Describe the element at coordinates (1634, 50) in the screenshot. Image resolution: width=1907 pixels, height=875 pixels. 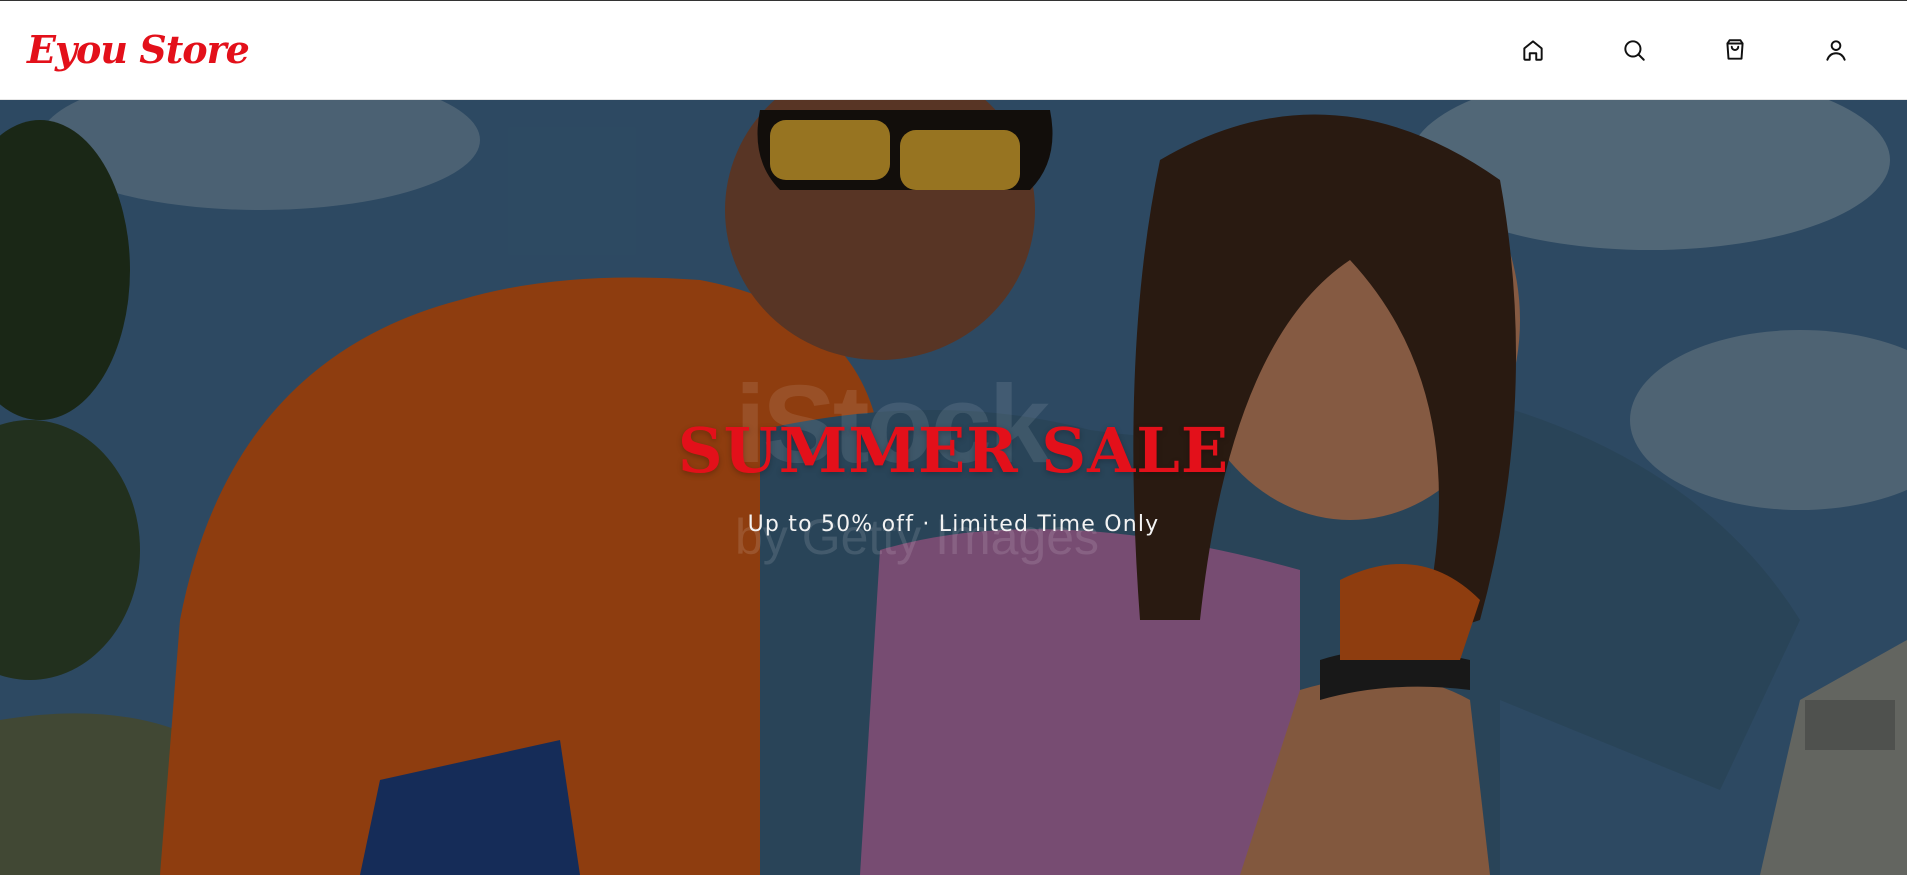
I see `search-icon` at that location.